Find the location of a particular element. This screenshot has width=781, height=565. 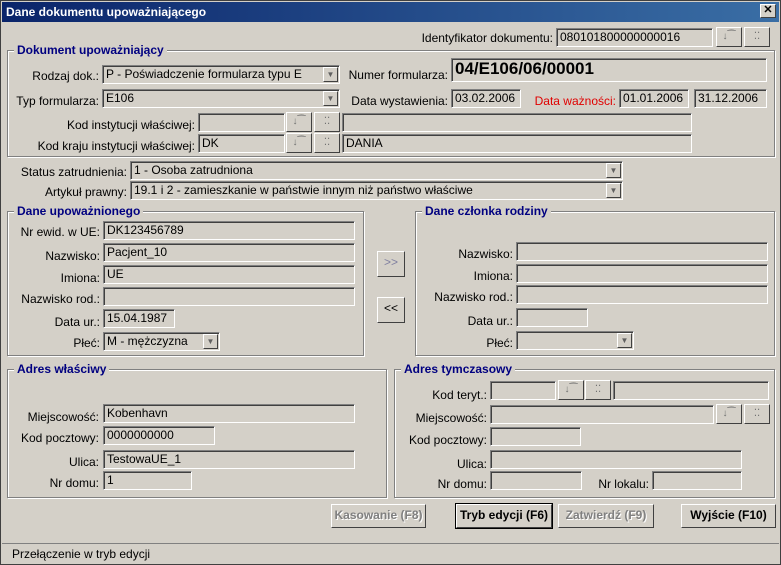

wyjscie-button: Wyjście (F10) is located at coordinates (728, 516).